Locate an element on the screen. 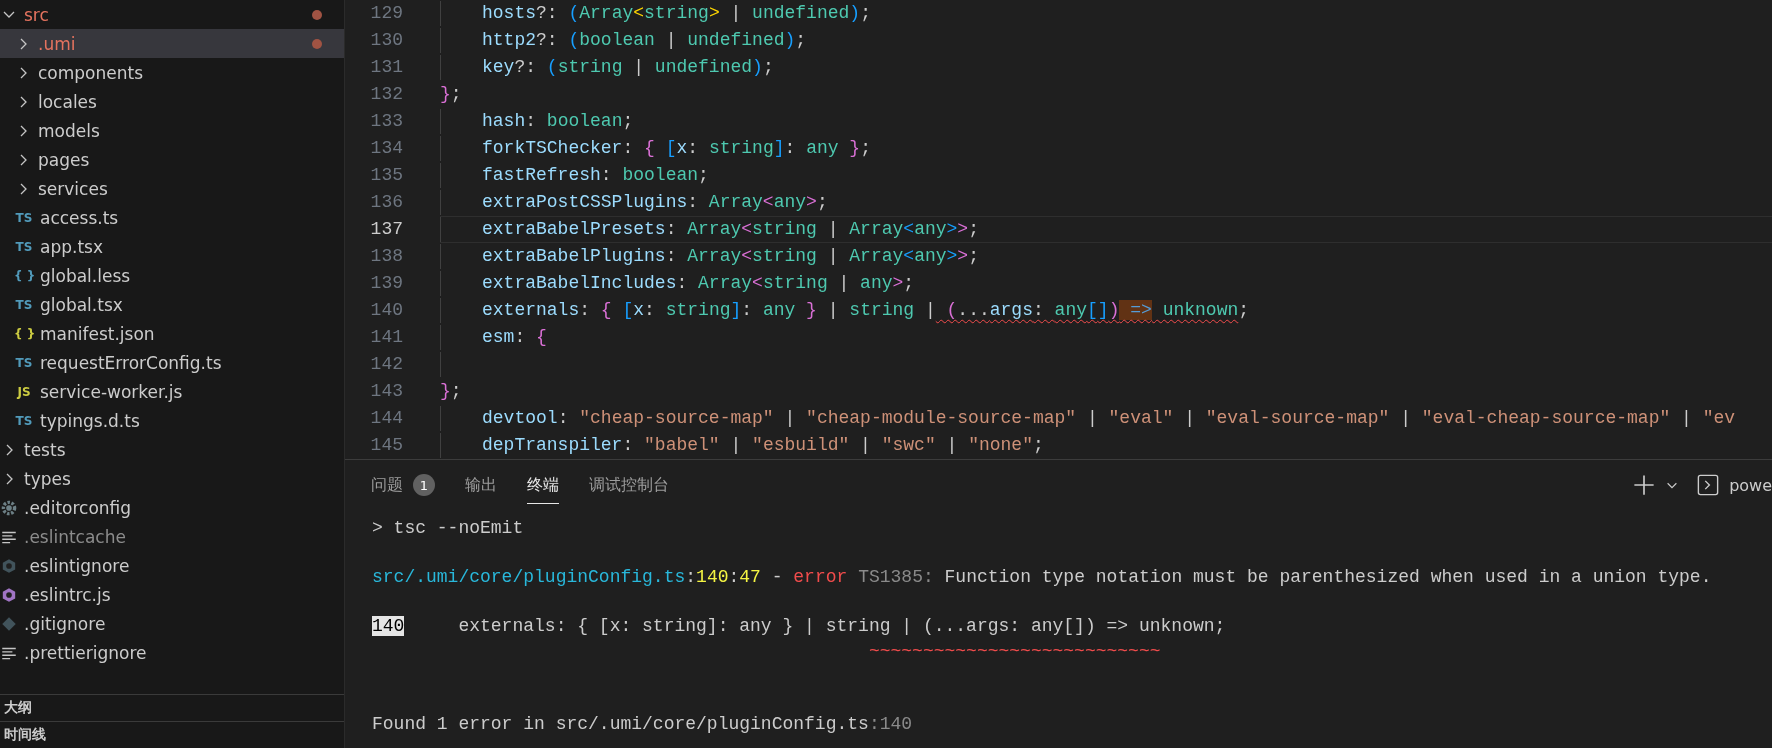  file-item: { } manifest.json is located at coordinates (172, 333).